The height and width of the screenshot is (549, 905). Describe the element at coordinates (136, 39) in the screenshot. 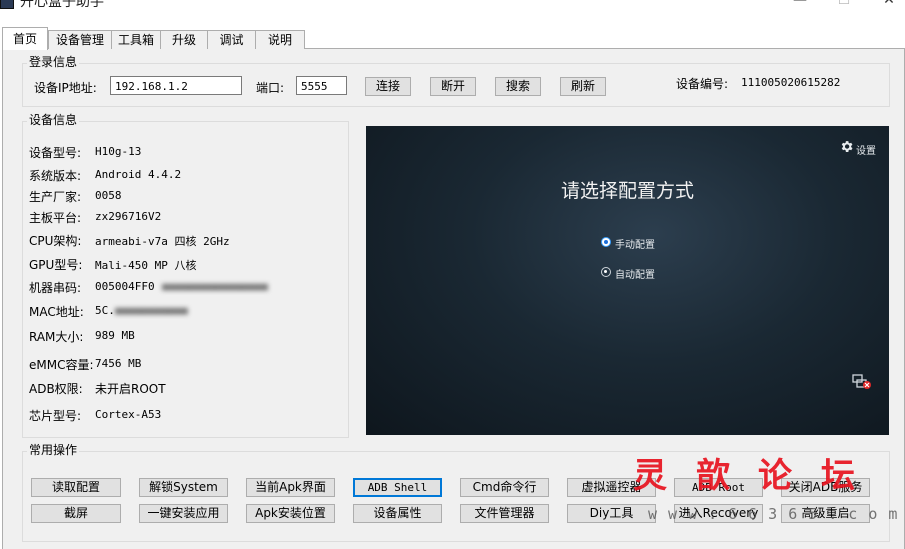

I see `tab-toolbox: 工具箱` at that location.